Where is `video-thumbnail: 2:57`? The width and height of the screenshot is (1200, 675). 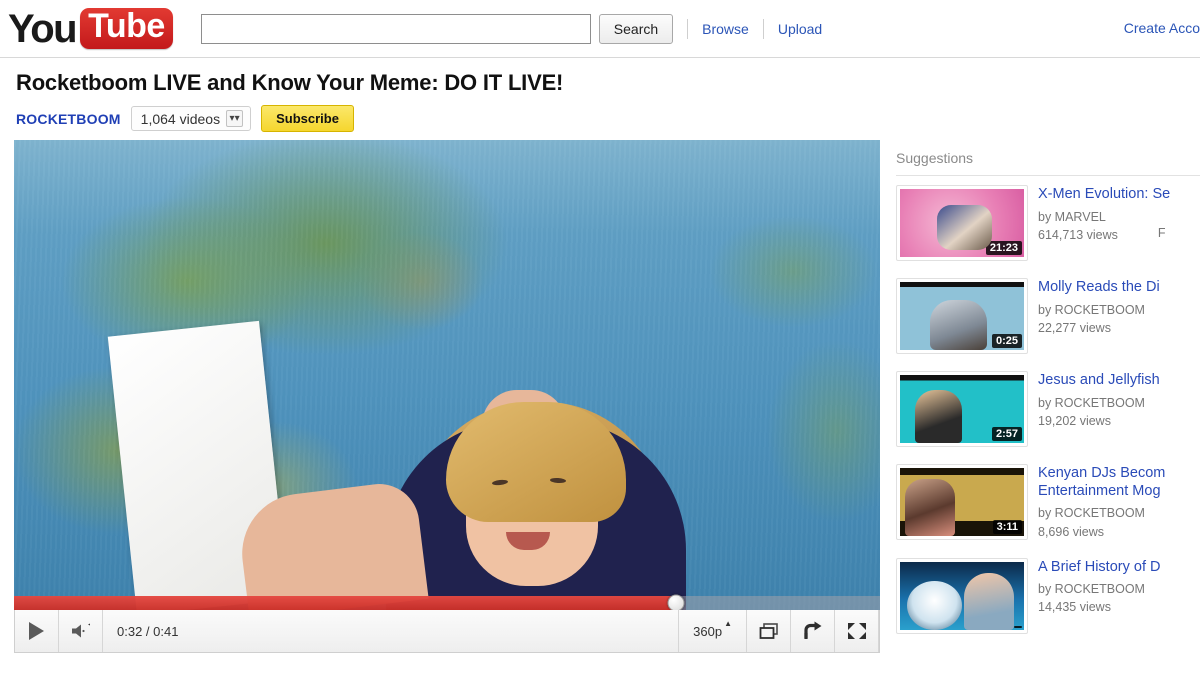
video-thumbnail: 2:57 is located at coordinates (962, 409).